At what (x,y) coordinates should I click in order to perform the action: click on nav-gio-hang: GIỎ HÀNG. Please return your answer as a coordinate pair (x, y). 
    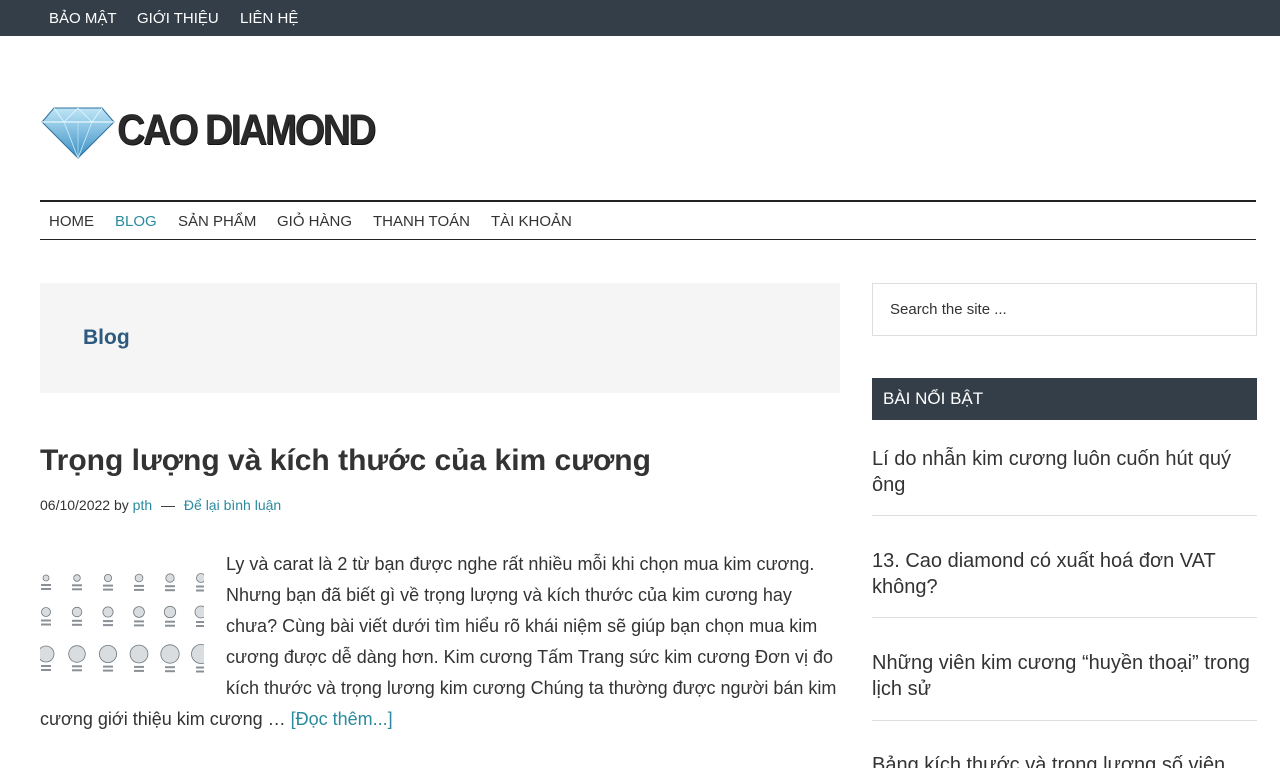
    Looking at the image, I should click on (314, 221).